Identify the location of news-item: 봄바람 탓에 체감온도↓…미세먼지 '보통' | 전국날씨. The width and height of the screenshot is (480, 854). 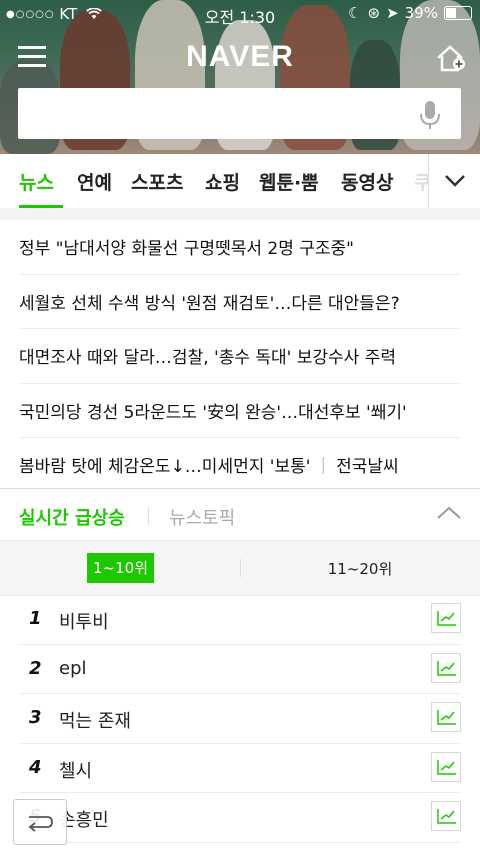
(240, 465).